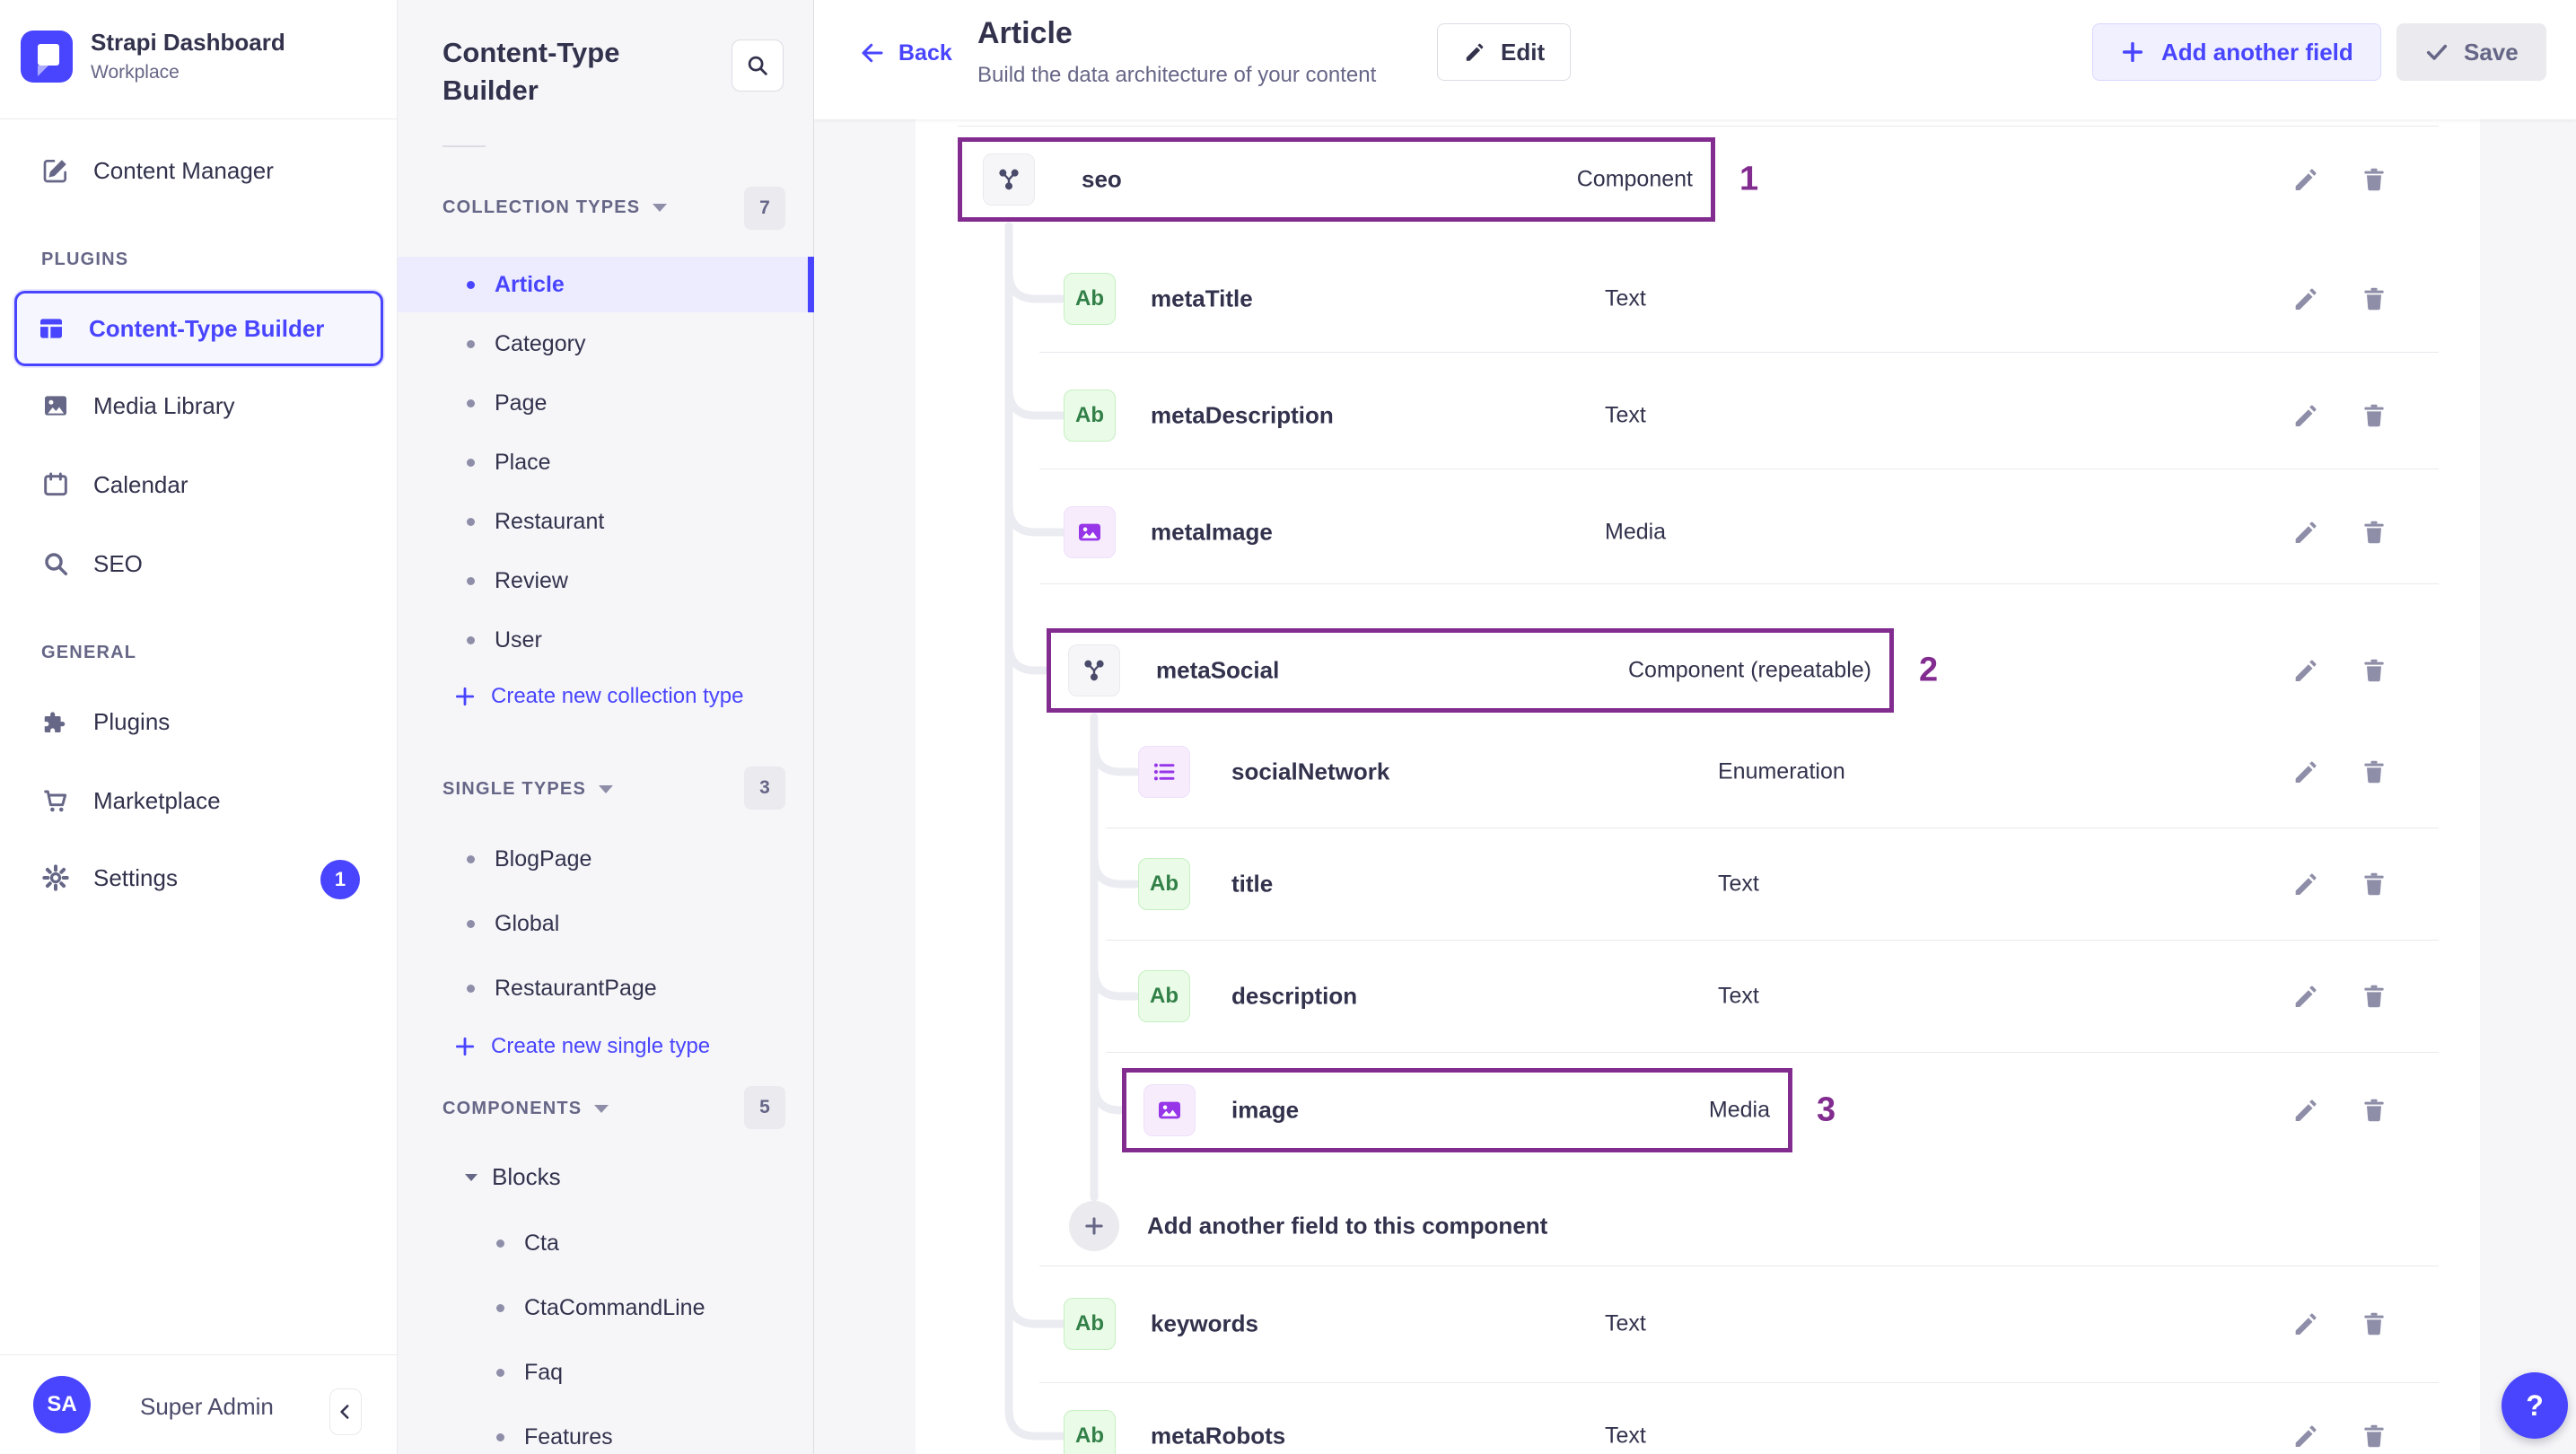 The image size is (2576, 1454). I want to click on field-name: title, so click(1252, 884).